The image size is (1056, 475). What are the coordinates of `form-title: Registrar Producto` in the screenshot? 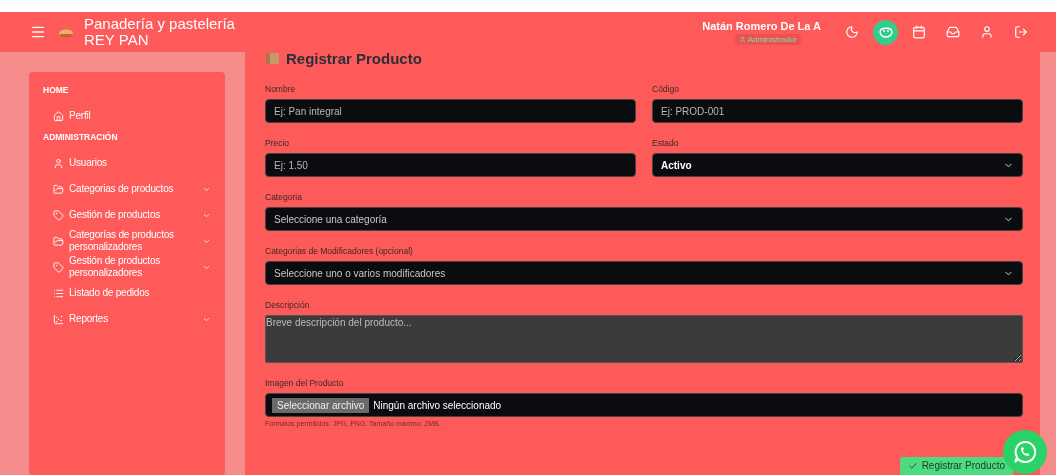 It's located at (354, 59).